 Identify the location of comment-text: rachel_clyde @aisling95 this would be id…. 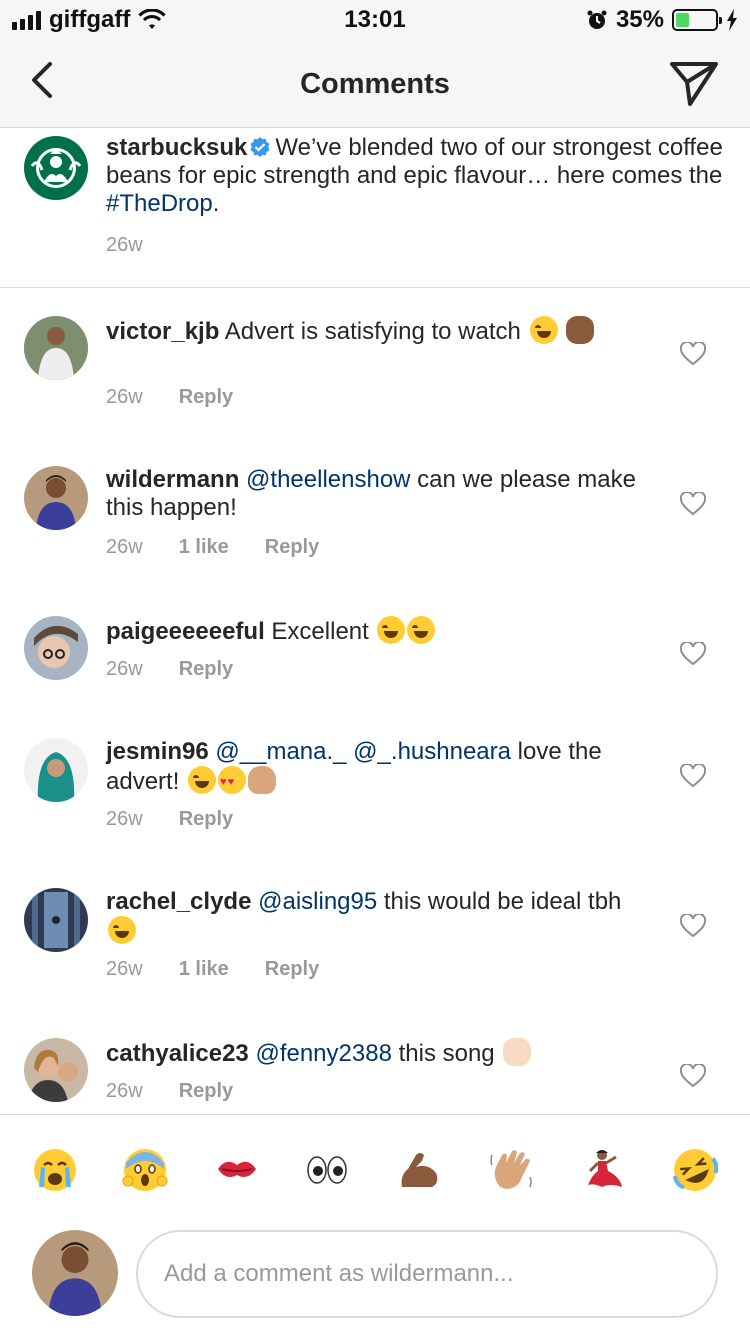
(371, 917).